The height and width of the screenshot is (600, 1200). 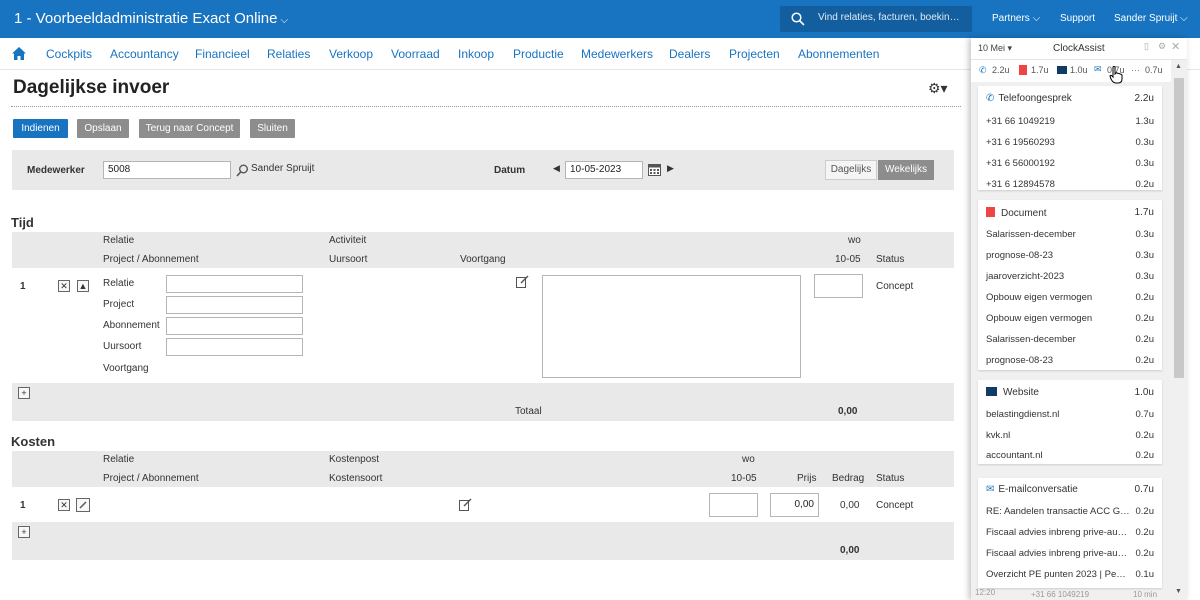 What do you see at coordinates (1070, 435) in the screenshot?
I see `list-item: kvk.nl 0.2u` at bounding box center [1070, 435].